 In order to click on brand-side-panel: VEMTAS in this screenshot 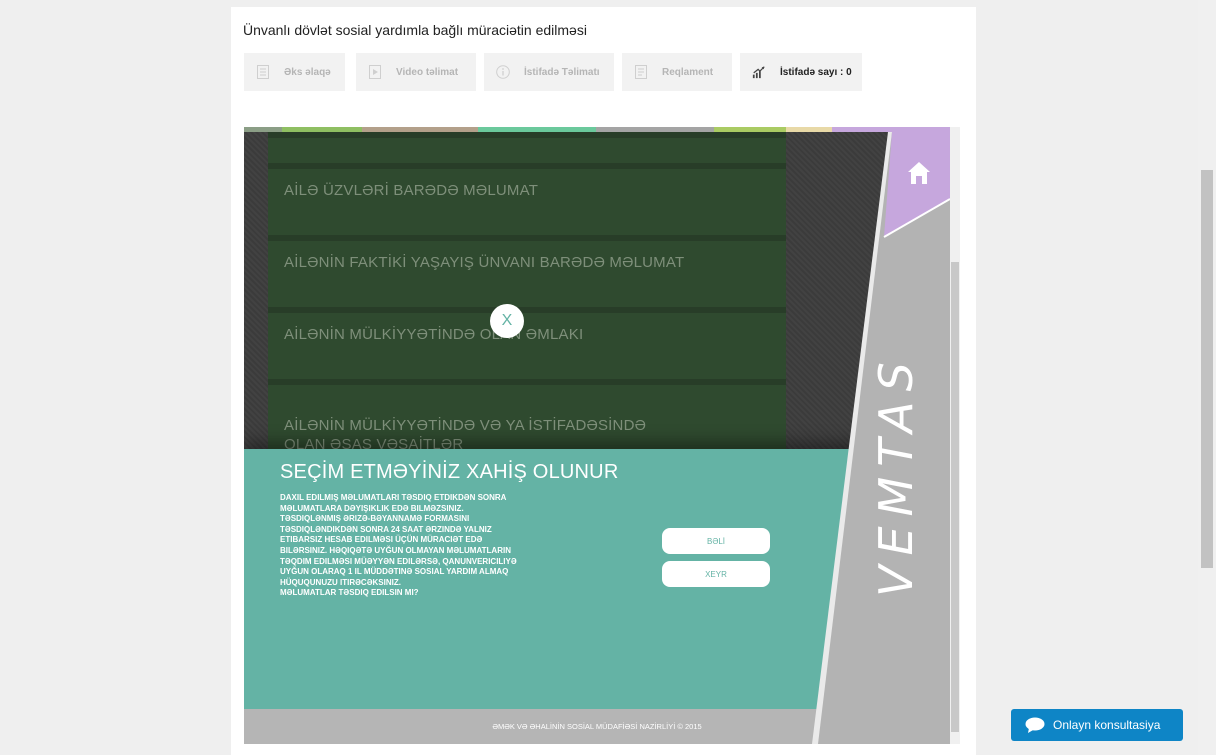, I will do `click(881, 438)`.